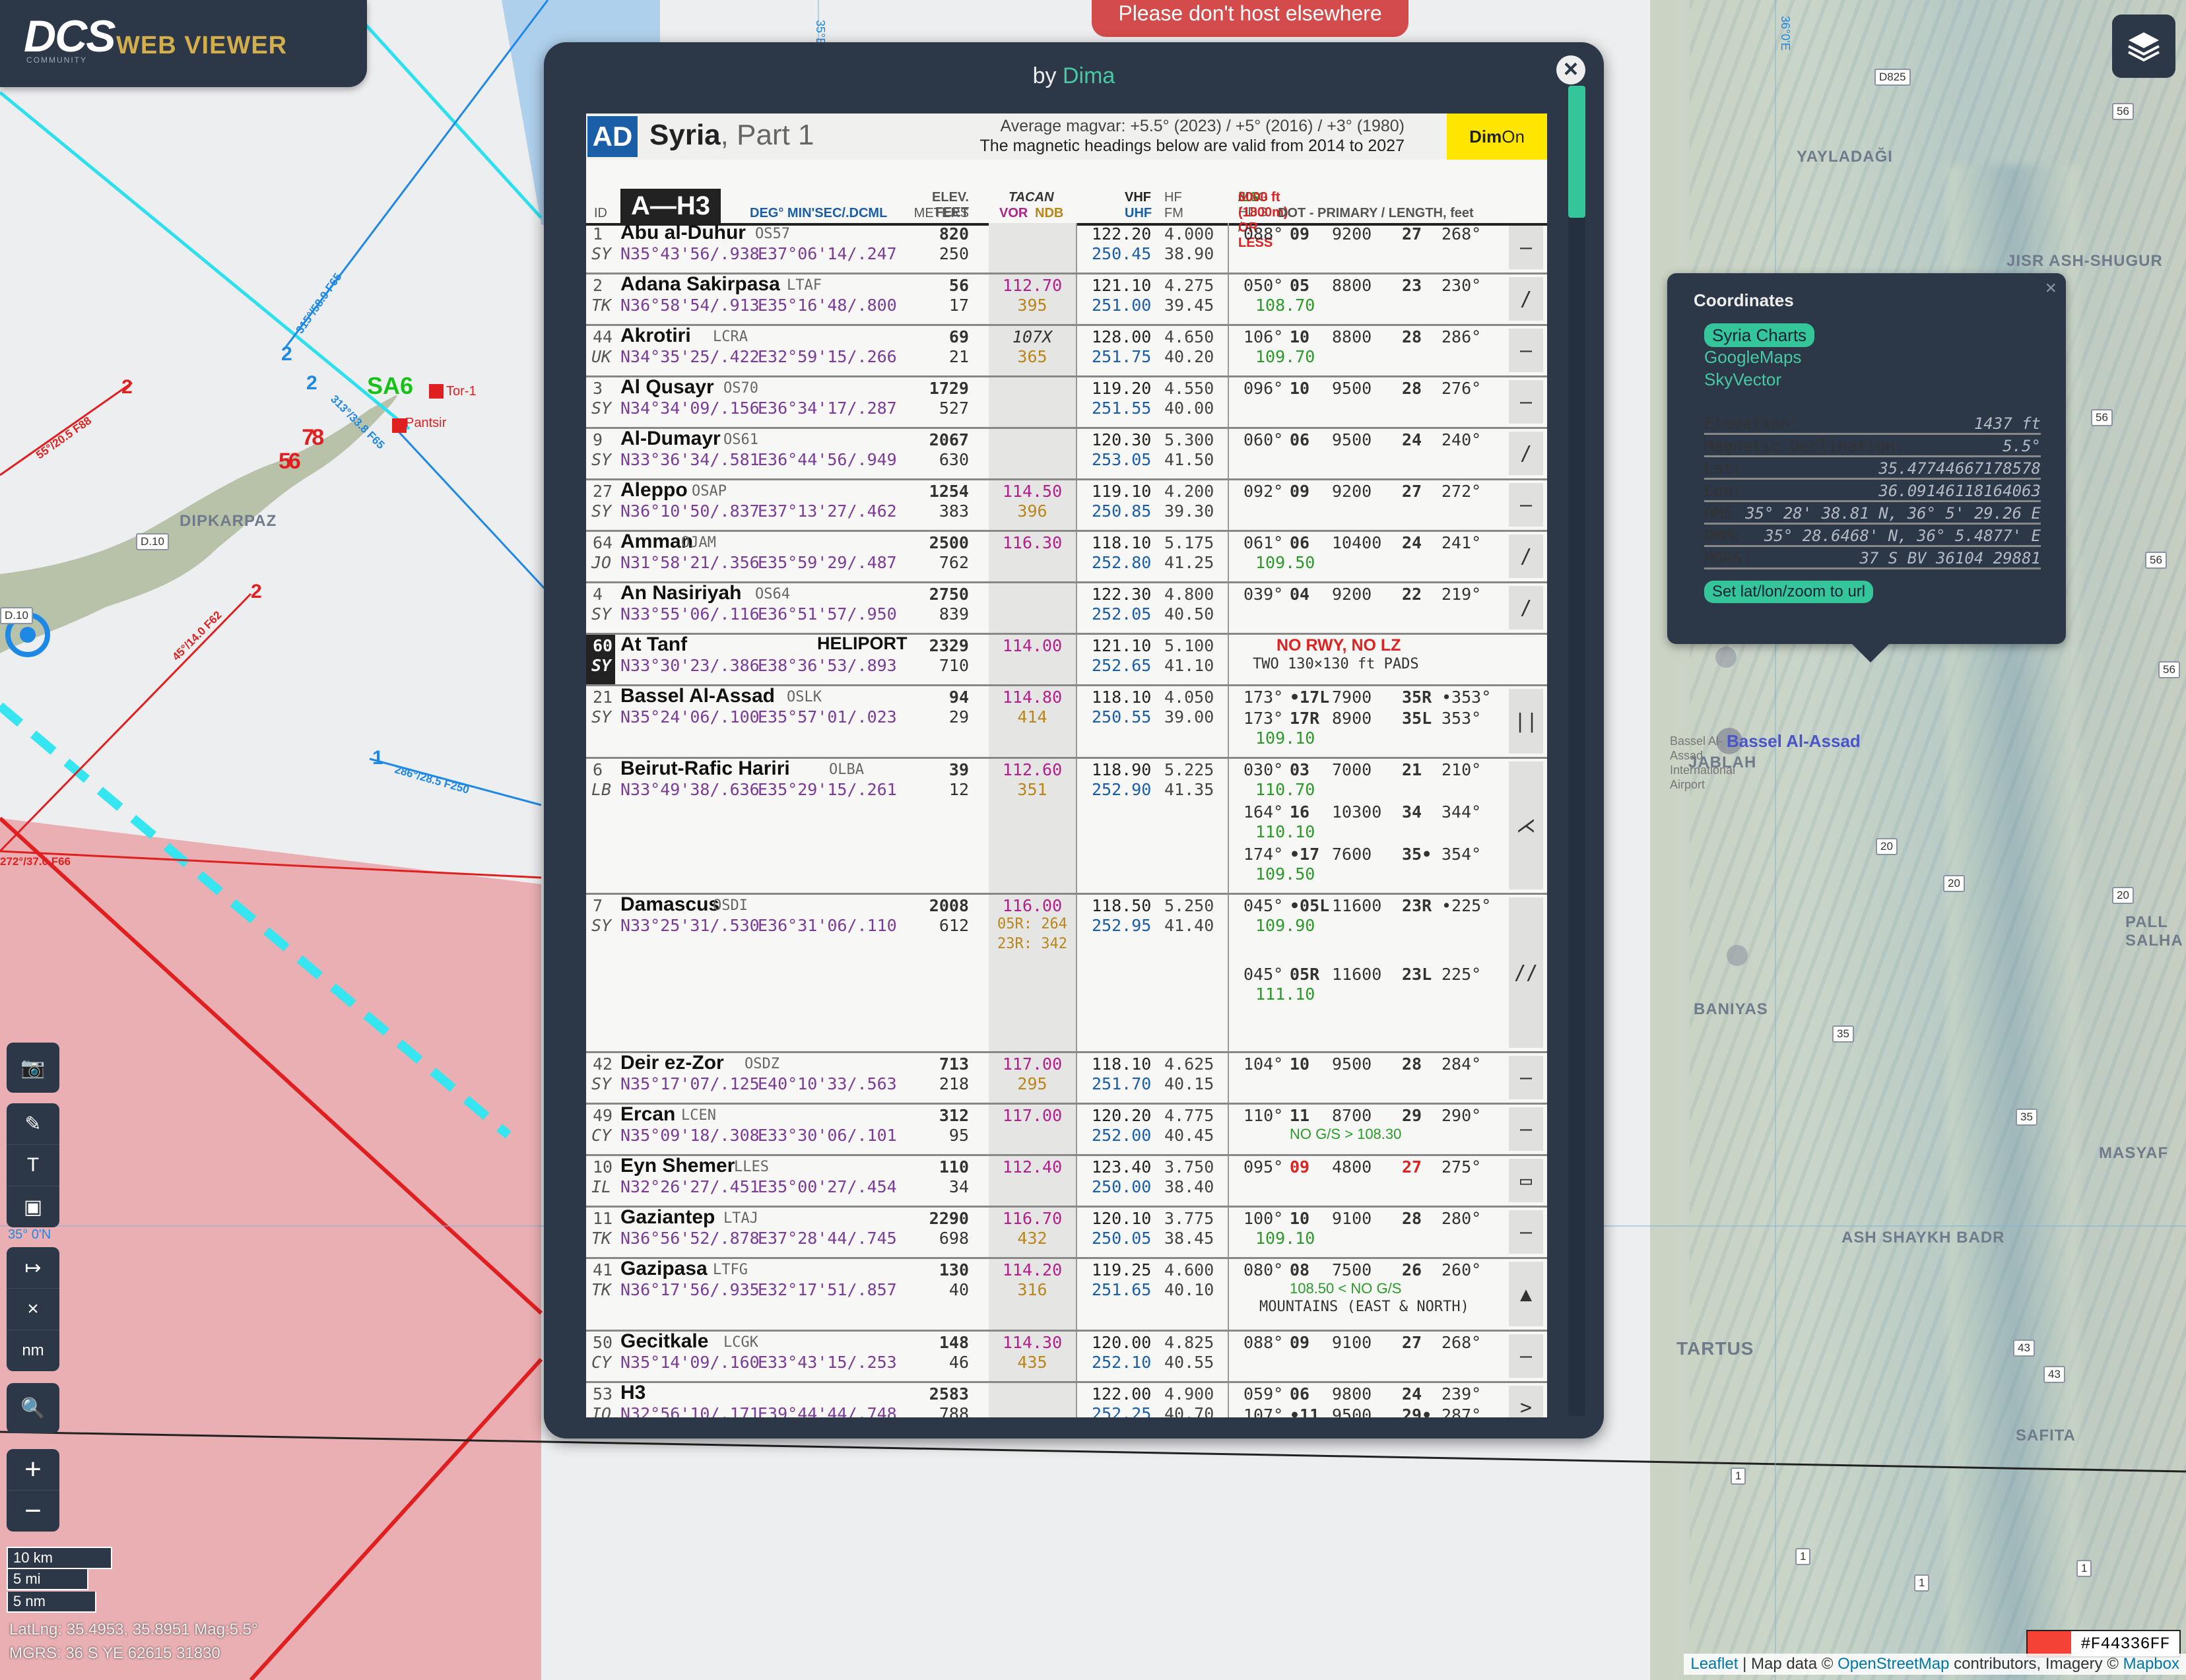 The width and height of the screenshot is (2186, 1680). What do you see at coordinates (1526, 721) in the screenshot?
I see `runway-diagram-icon: ||` at bounding box center [1526, 721].